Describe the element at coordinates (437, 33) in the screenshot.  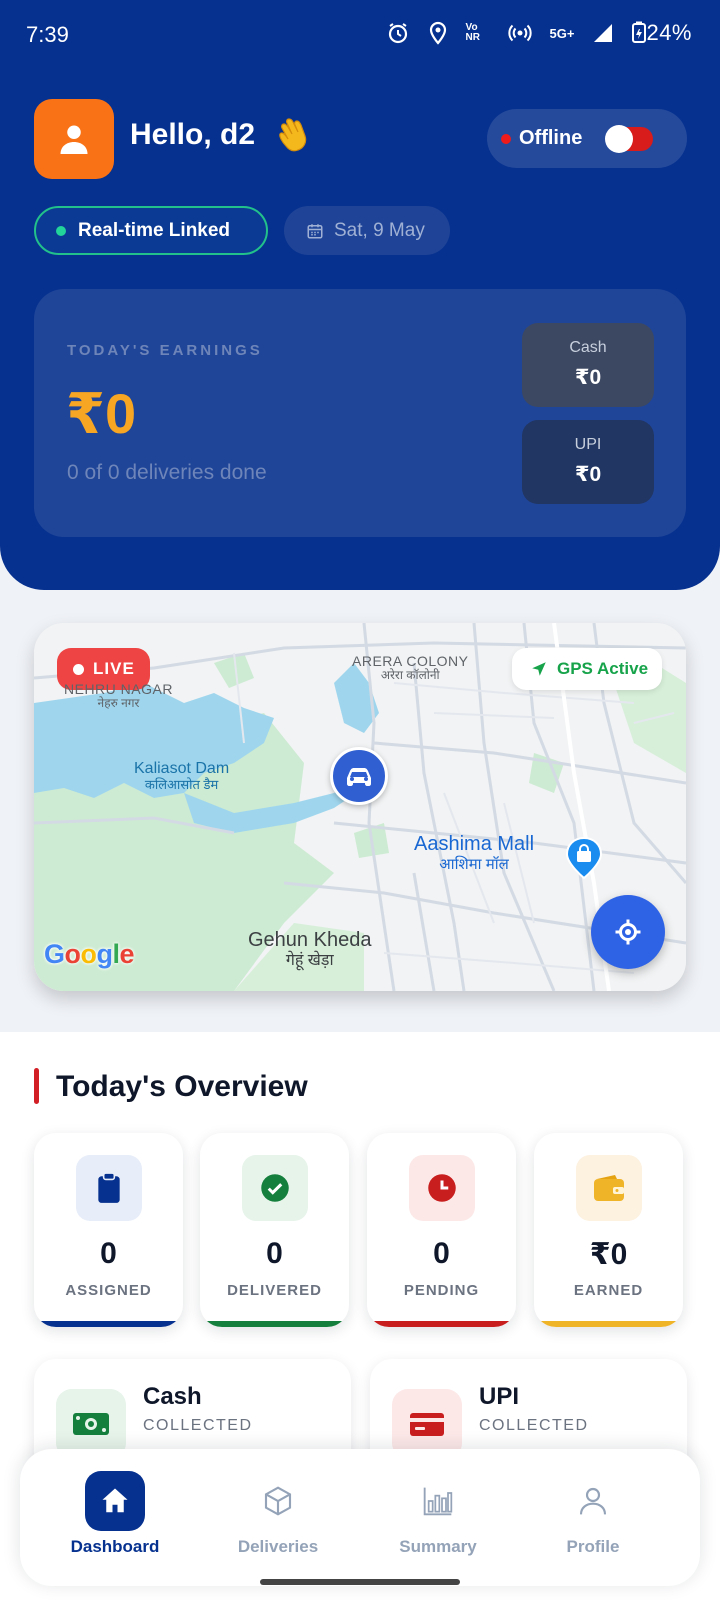
I see `location-icon` at that location.